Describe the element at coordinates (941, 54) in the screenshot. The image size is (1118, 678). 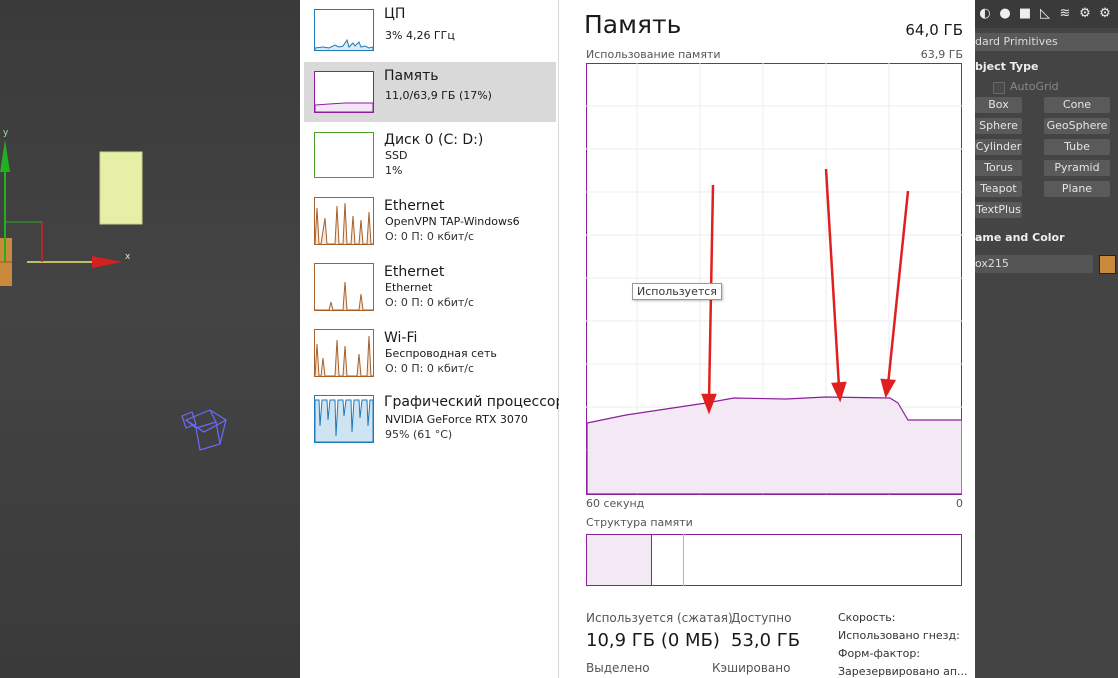
I see `graph-max-label: 63,9 ГБ` at that location.